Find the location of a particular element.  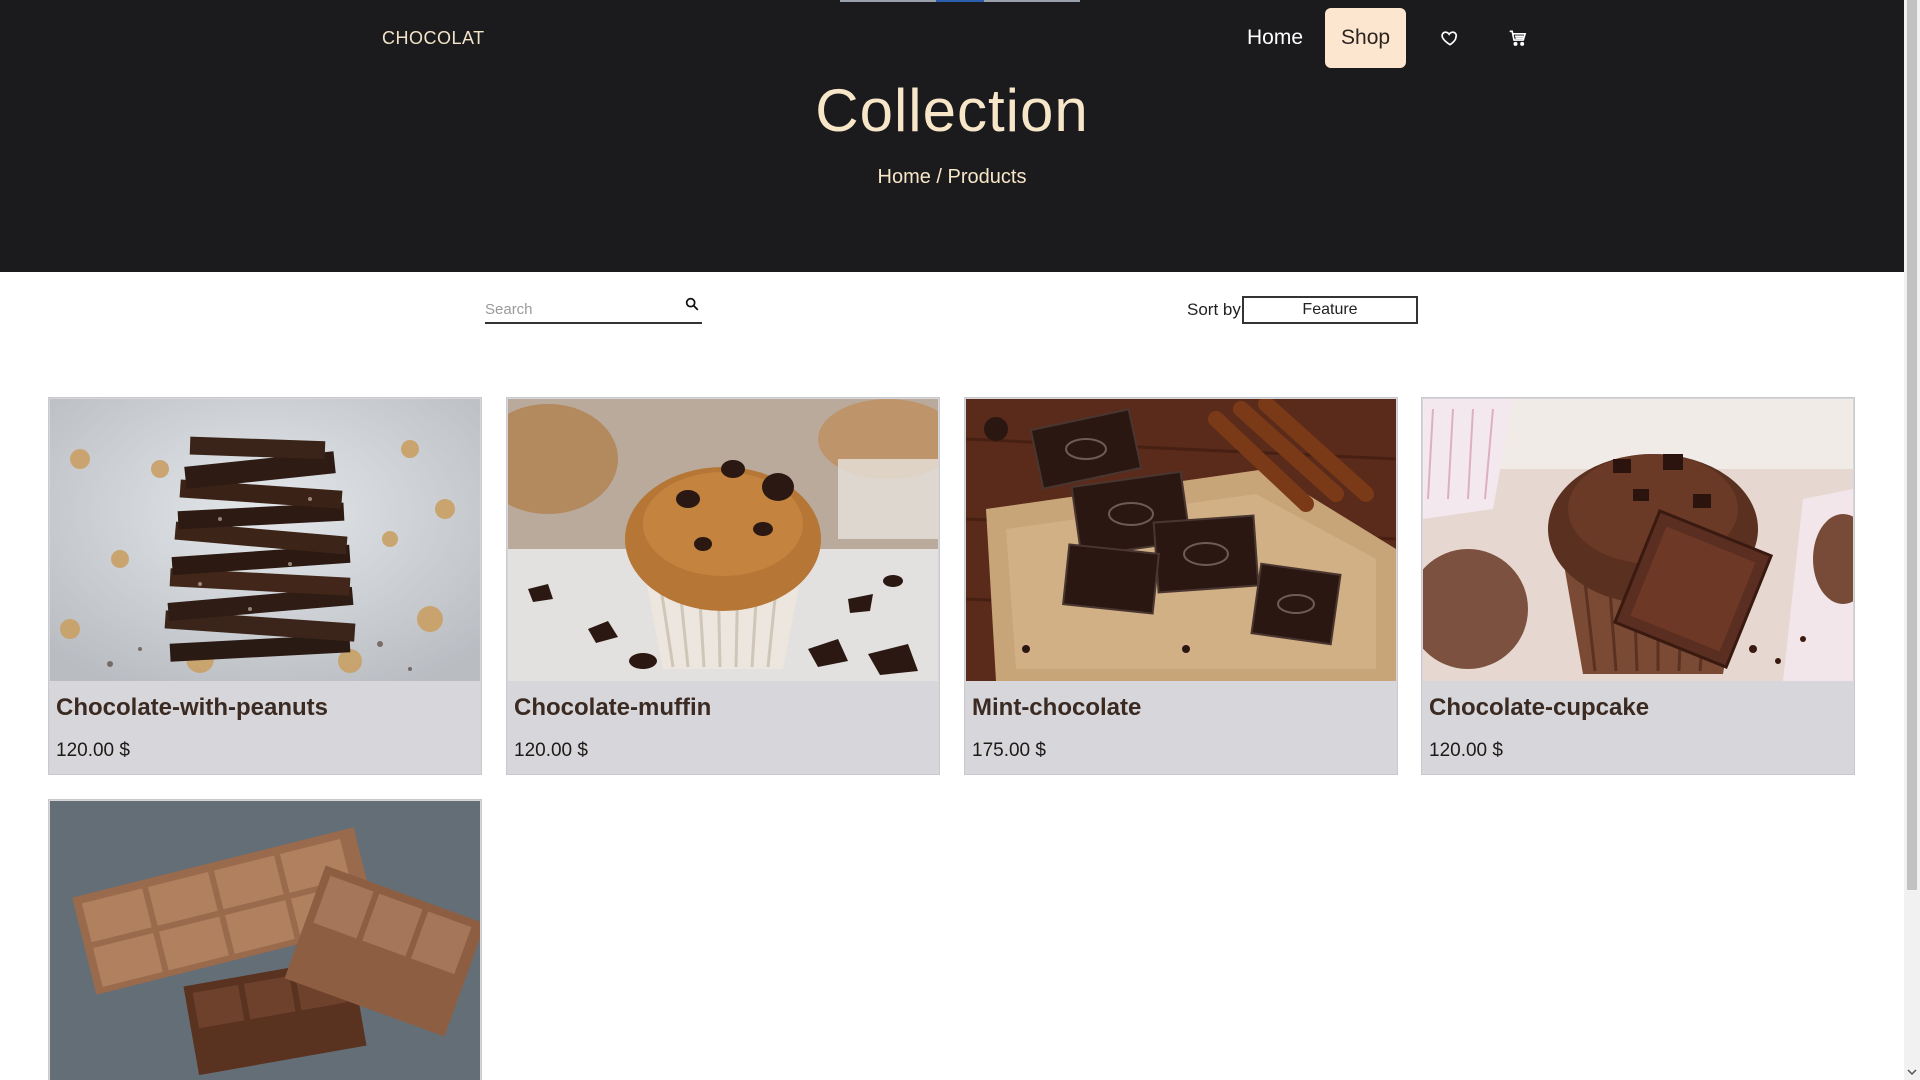

breadcrumb: Home / Products is located at coordinates (952, 177).